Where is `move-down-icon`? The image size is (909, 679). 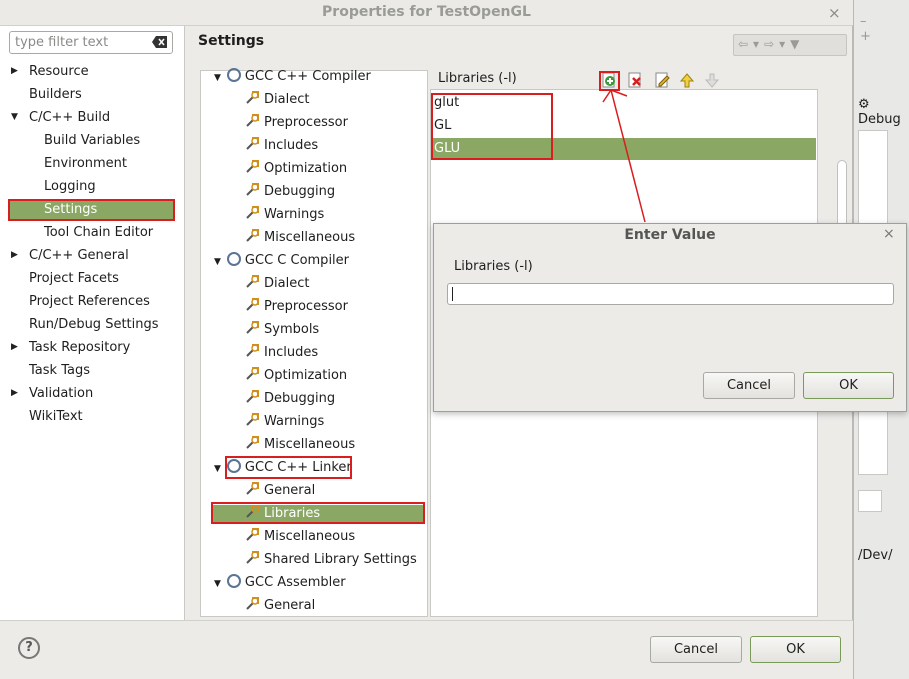
move-down-icon is located at coordinates (712, 80).